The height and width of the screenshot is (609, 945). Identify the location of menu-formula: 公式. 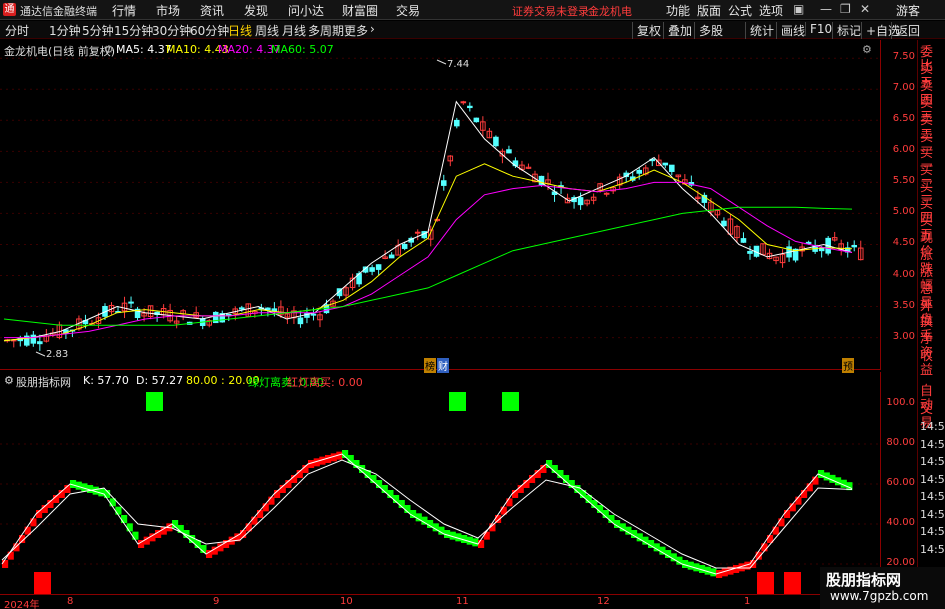
(740, 10).